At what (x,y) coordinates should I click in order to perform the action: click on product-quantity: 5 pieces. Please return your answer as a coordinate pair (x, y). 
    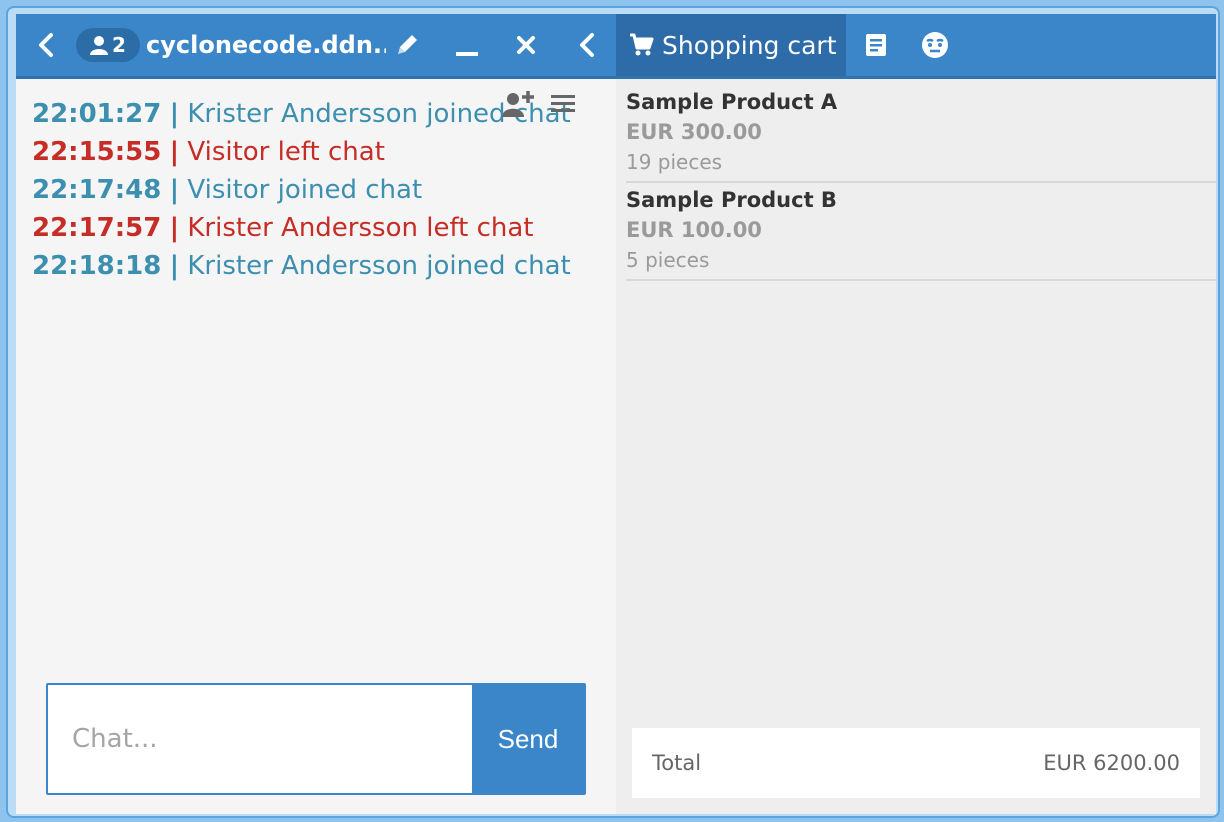
    Looking at the image, I should click on (668, 260).